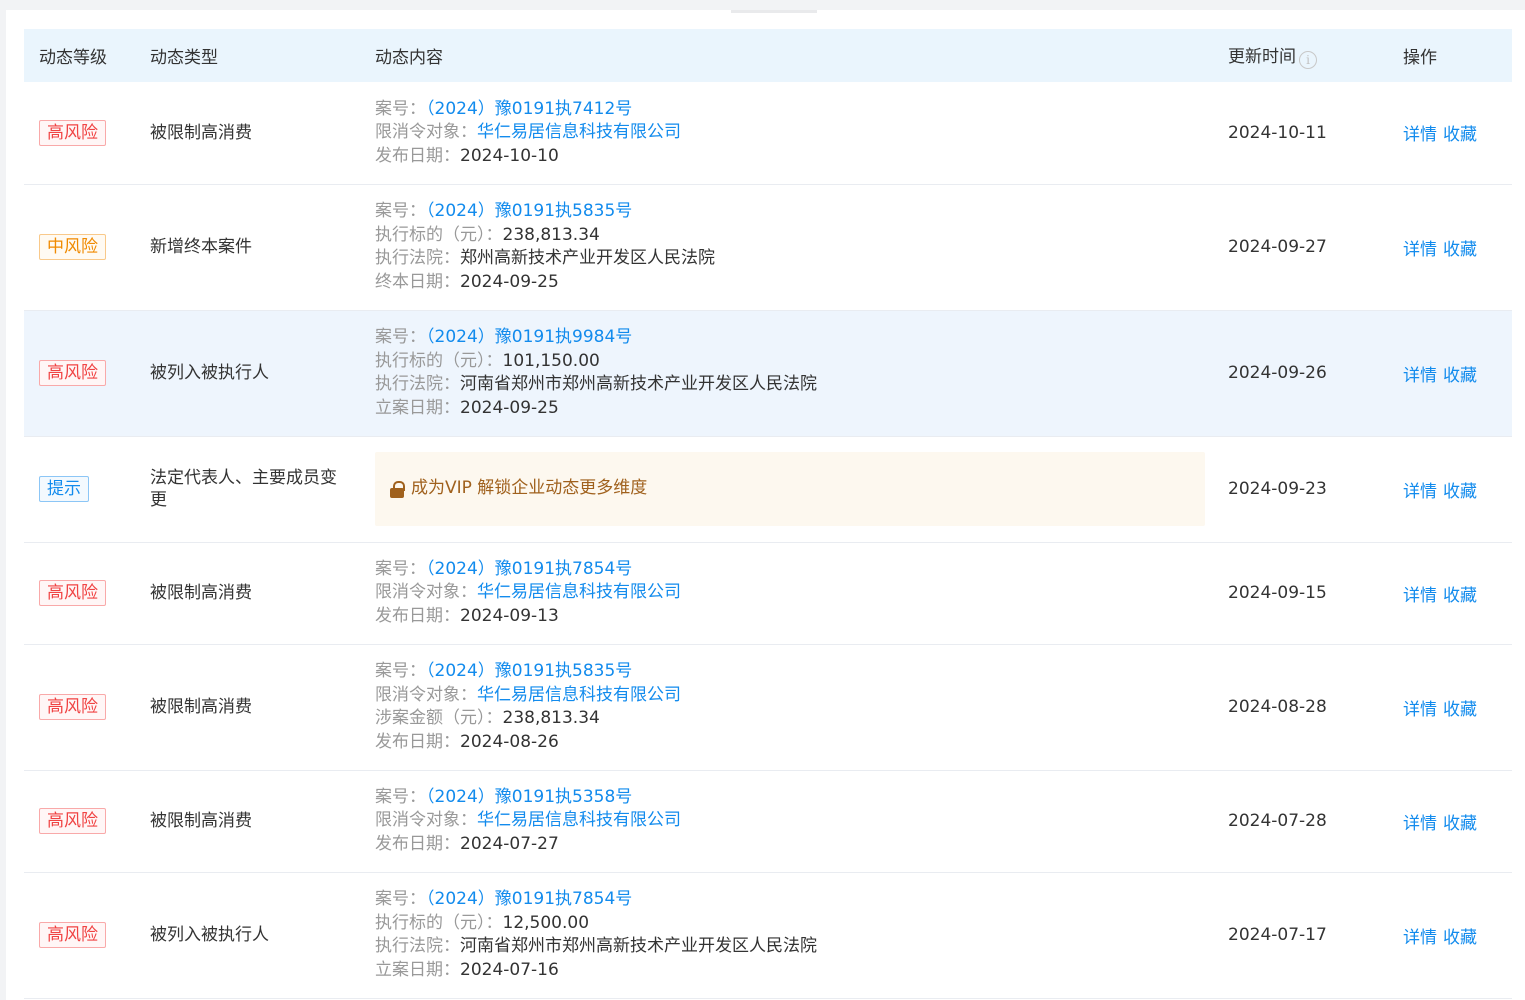  I want to click on content-line: 发布日期：2024-10-10, so click(794, 157).